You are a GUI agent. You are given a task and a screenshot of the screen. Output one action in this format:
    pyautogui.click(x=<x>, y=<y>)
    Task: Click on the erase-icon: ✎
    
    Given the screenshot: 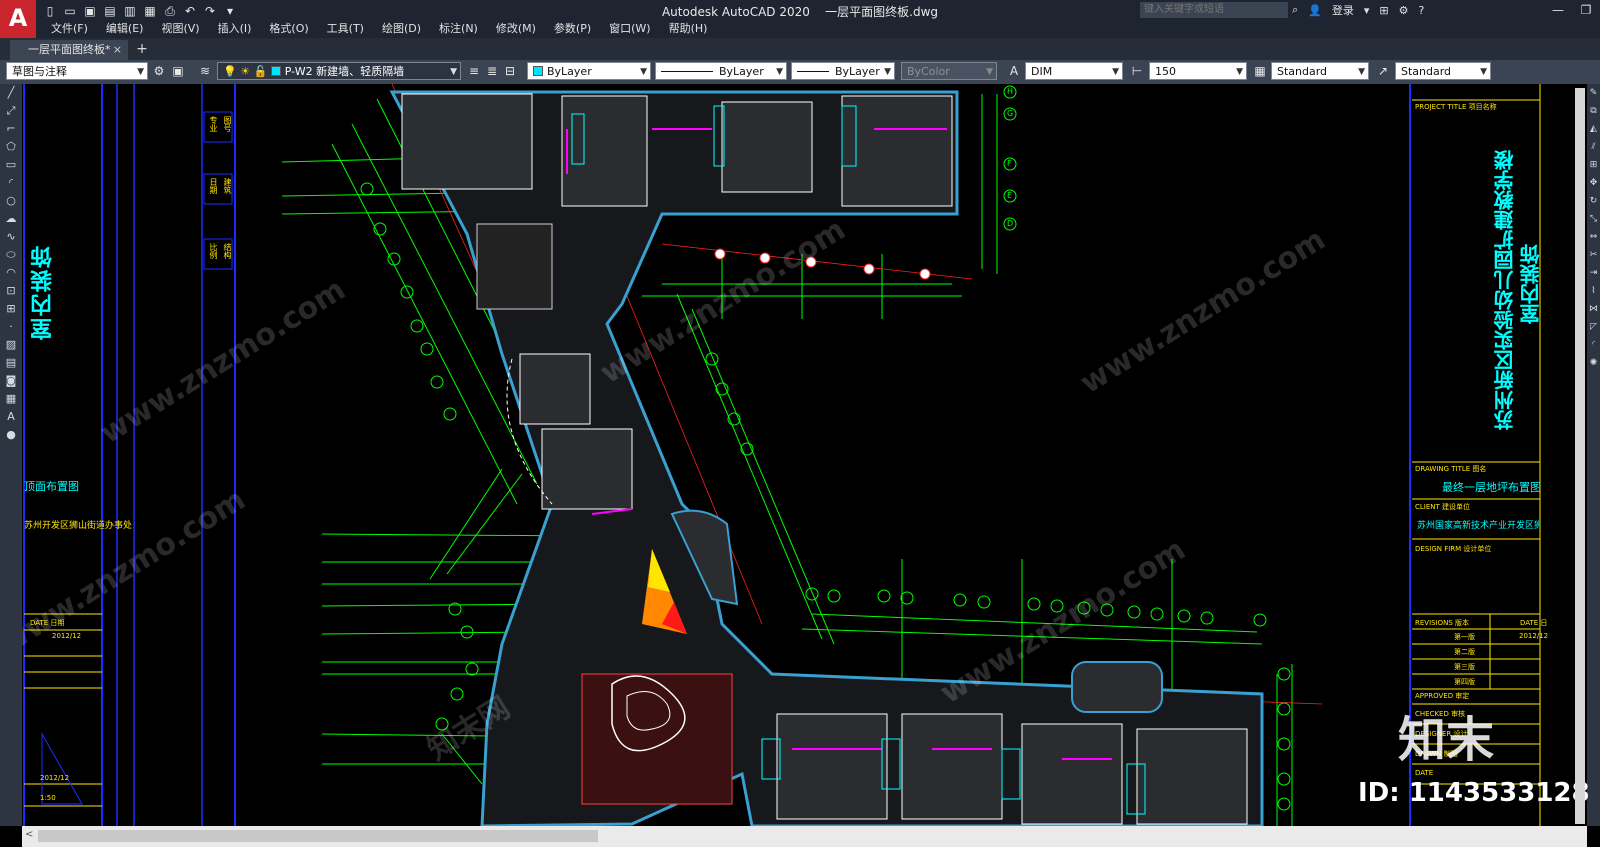 What is the action you would take?
    pyautogui.click(x=1593, y=93)
    